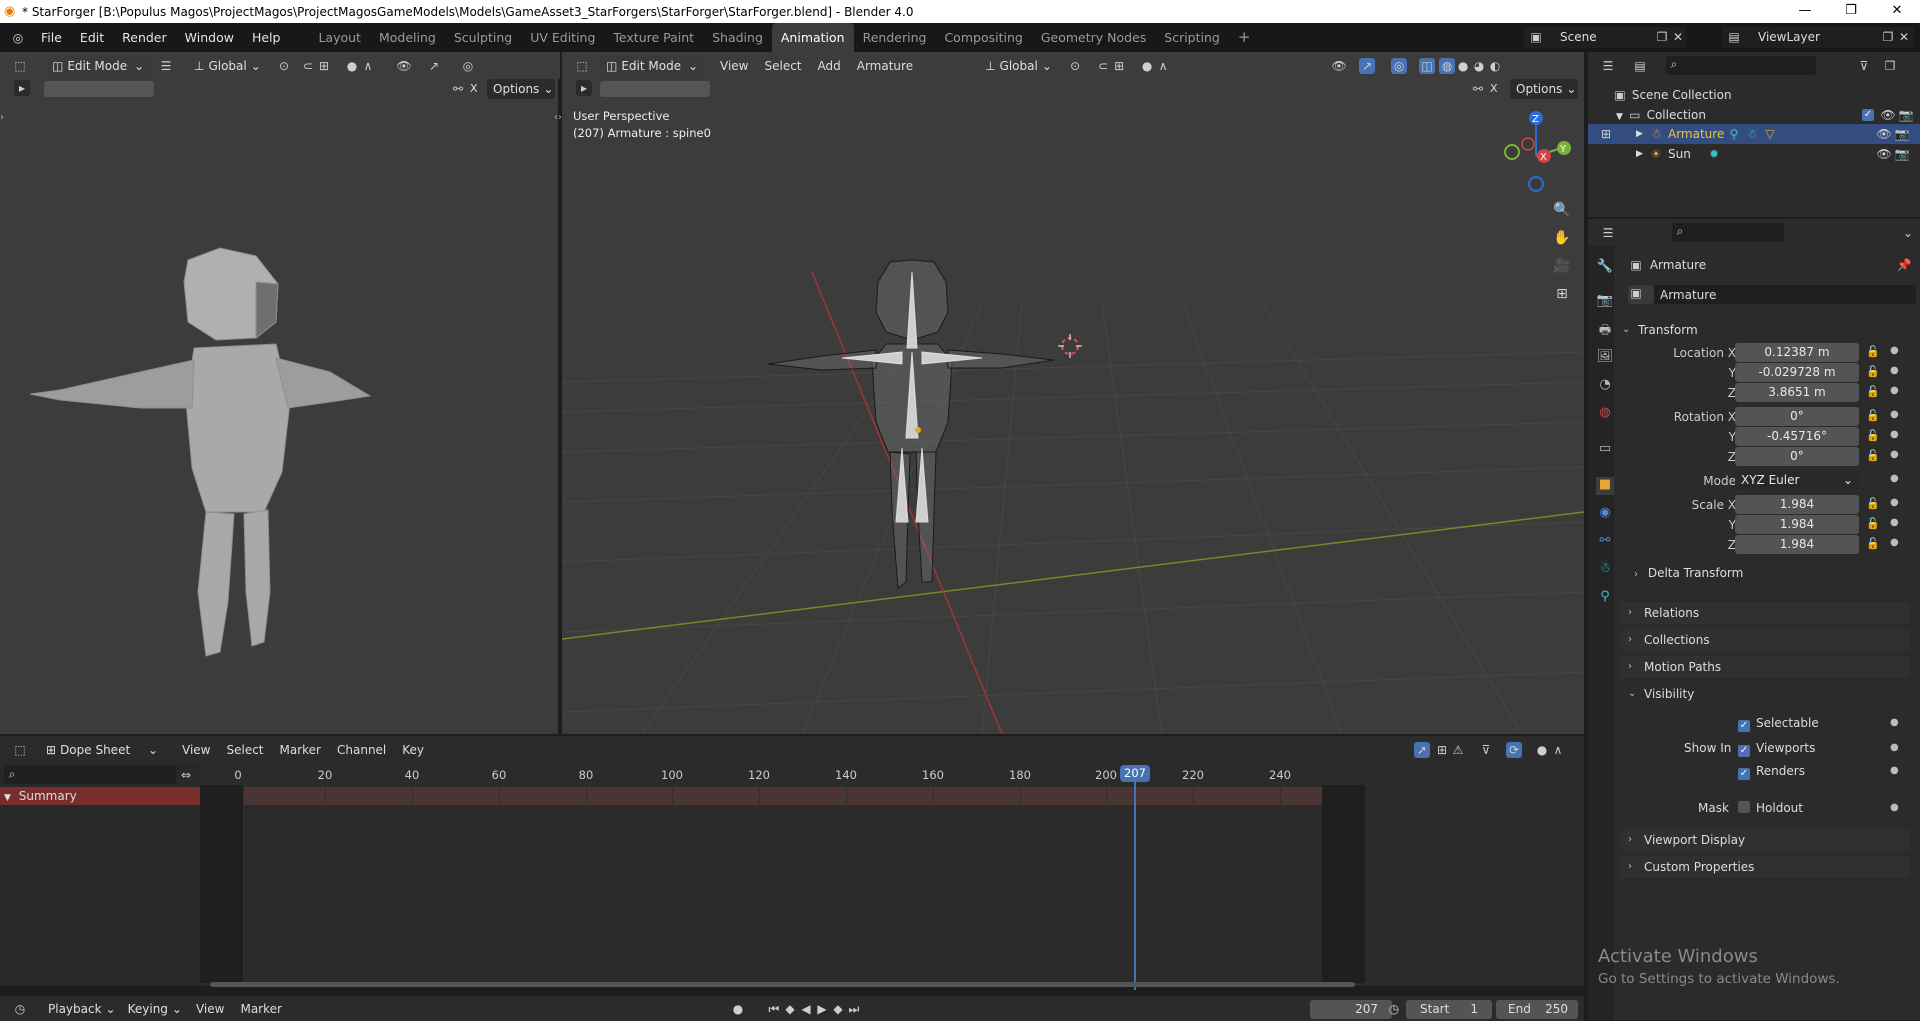  Describe the element at coordinates (1797, 456) in the screenshot. I see `rotation-z-field: 0°` at that location.